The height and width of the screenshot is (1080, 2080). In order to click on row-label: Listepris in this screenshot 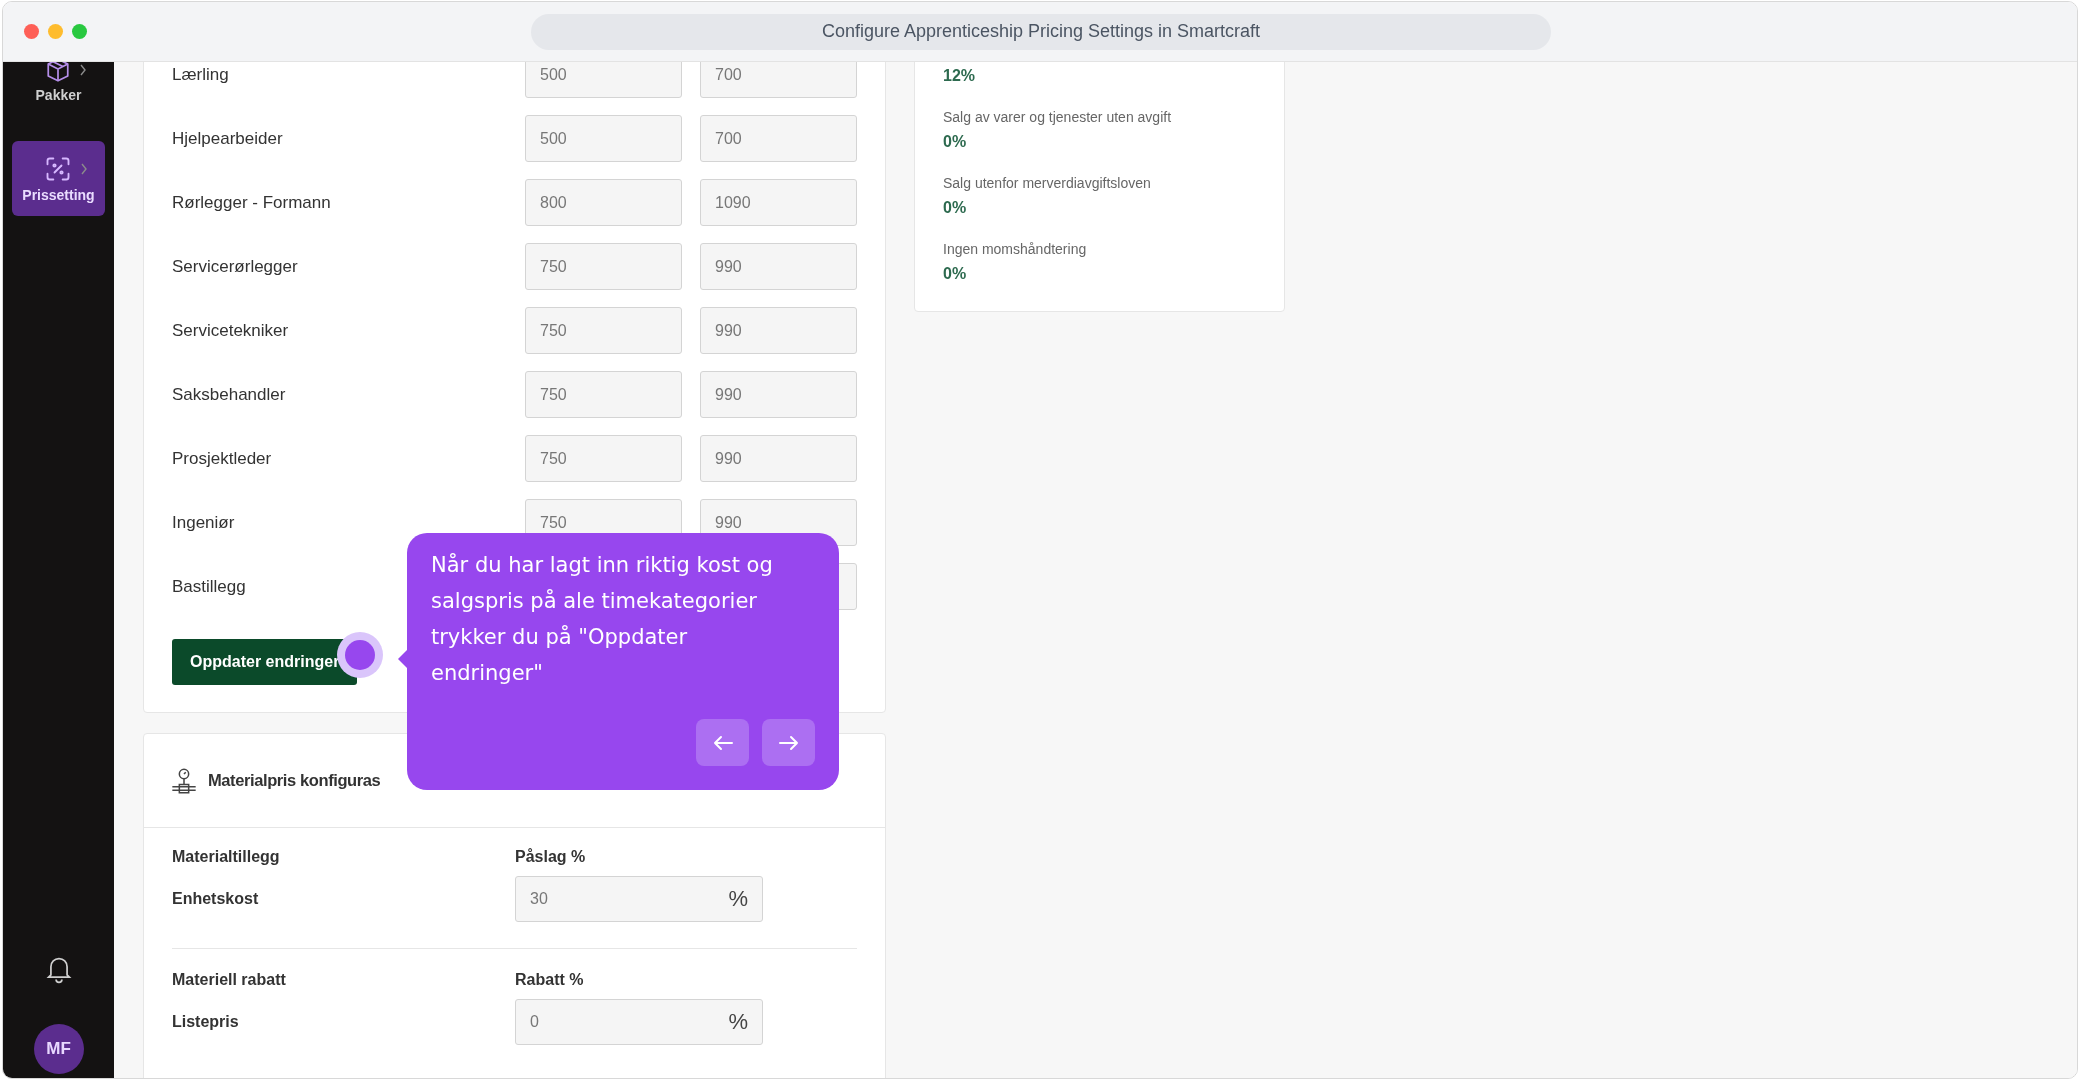, I will do `click(206, 1022)`.